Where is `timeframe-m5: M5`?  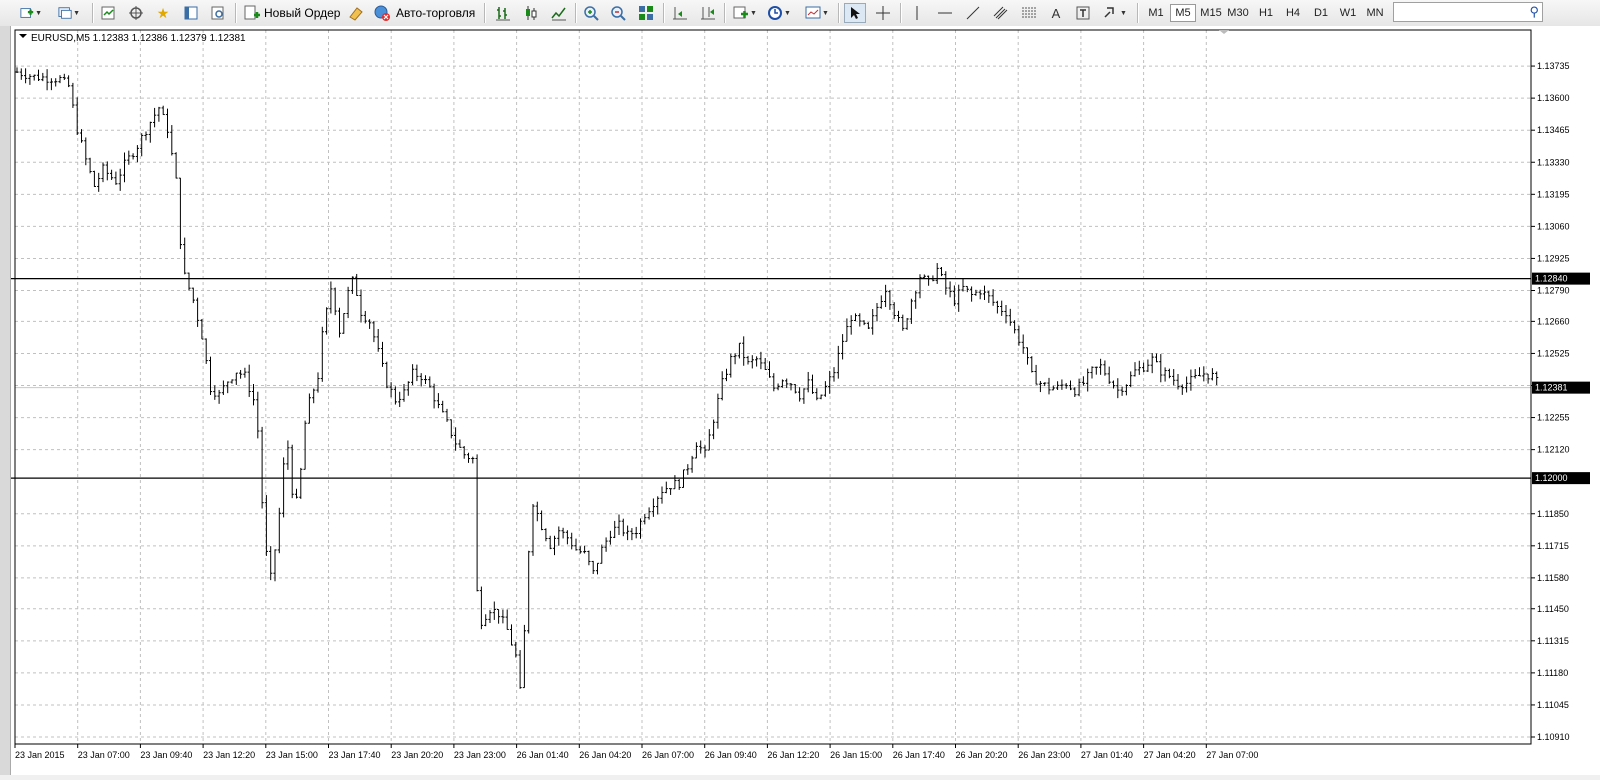
timeframe-m5: M5 is located at coordinates (1183, 13).